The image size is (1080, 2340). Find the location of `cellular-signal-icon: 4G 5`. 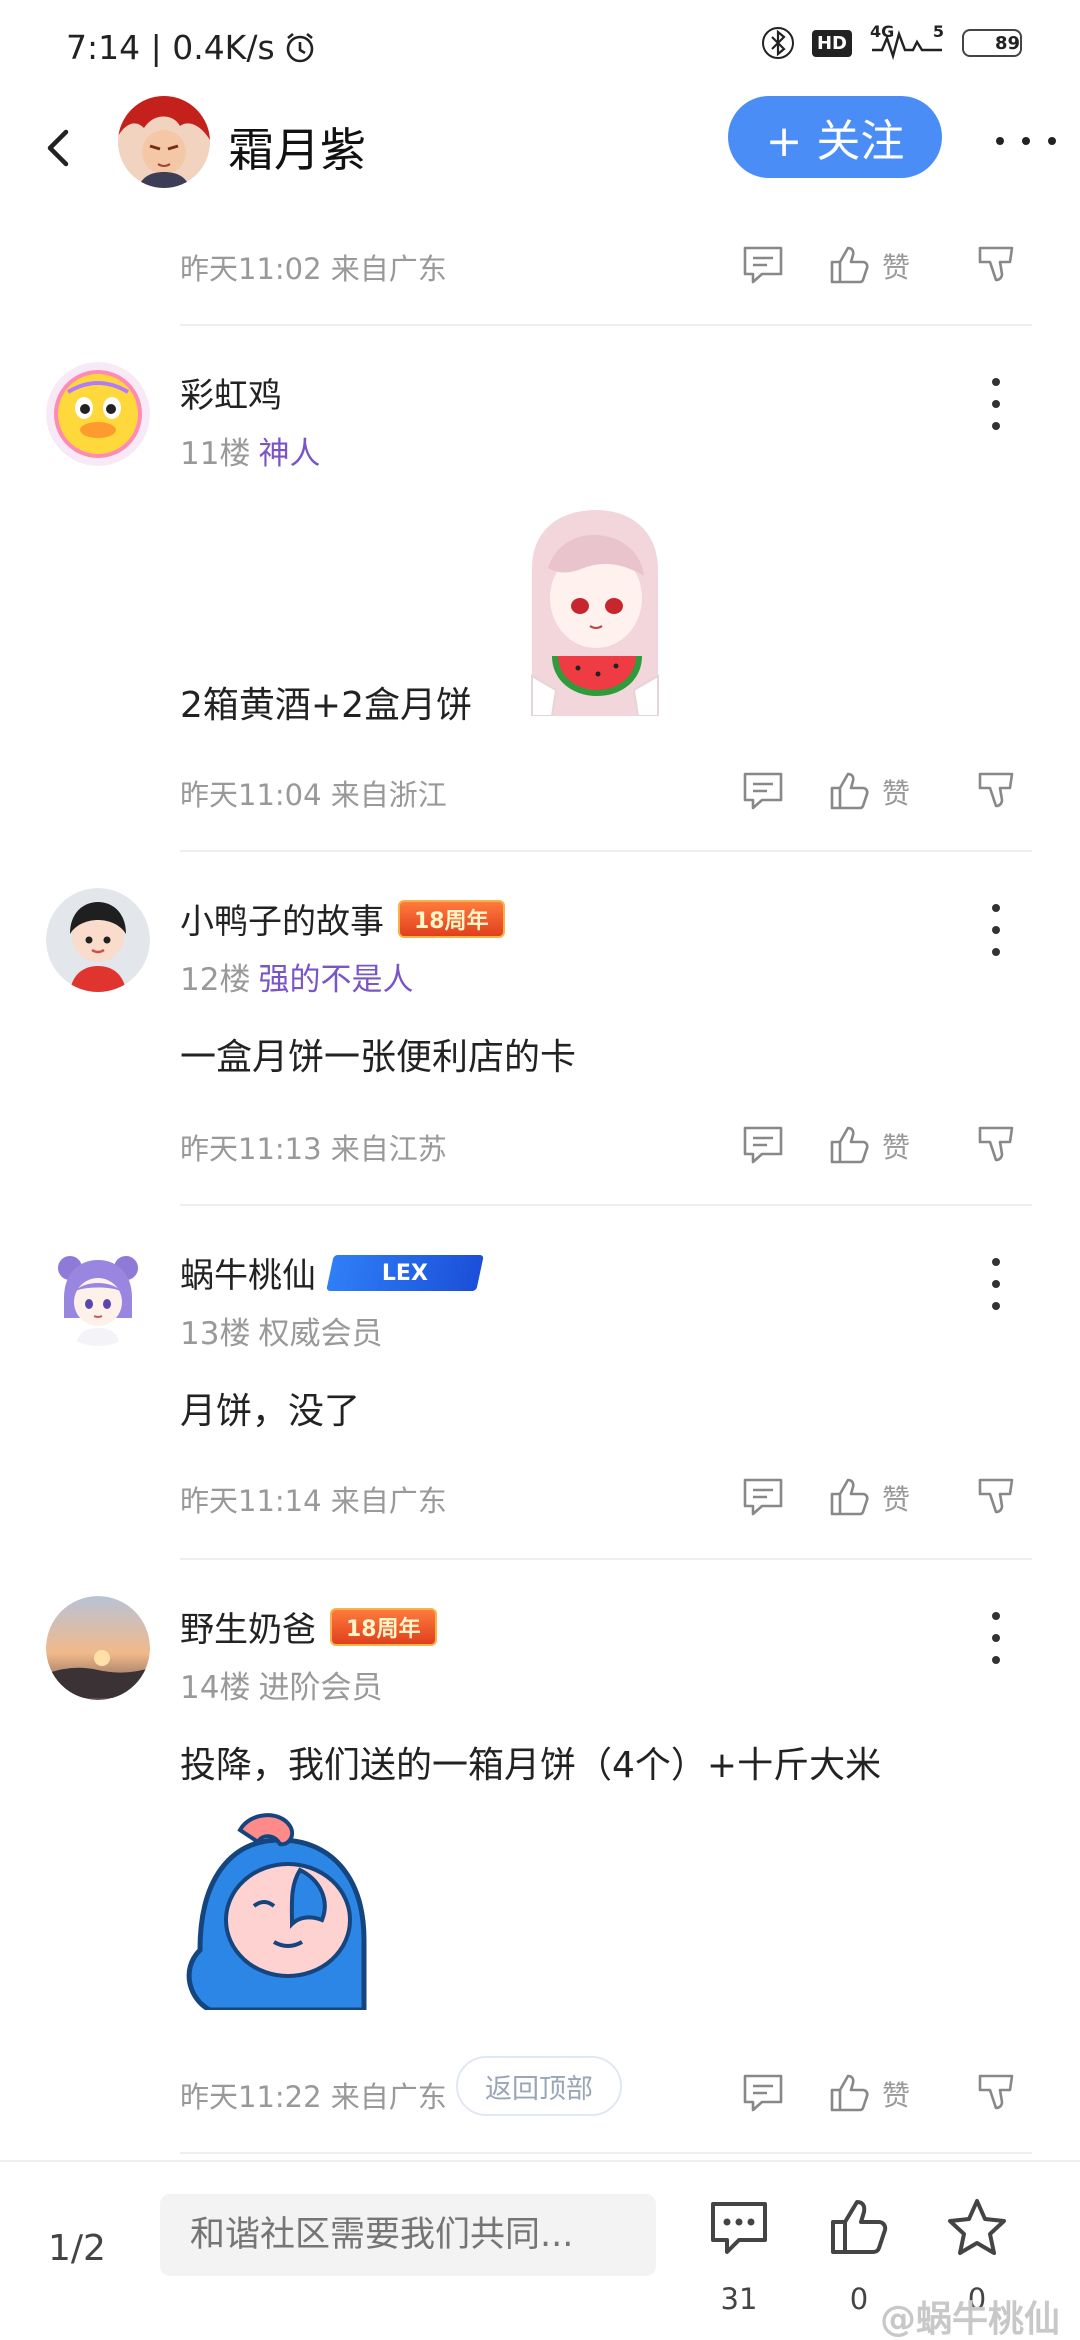

cellular-signal-icon: 4G 5 is located at coordinates (907, 41).